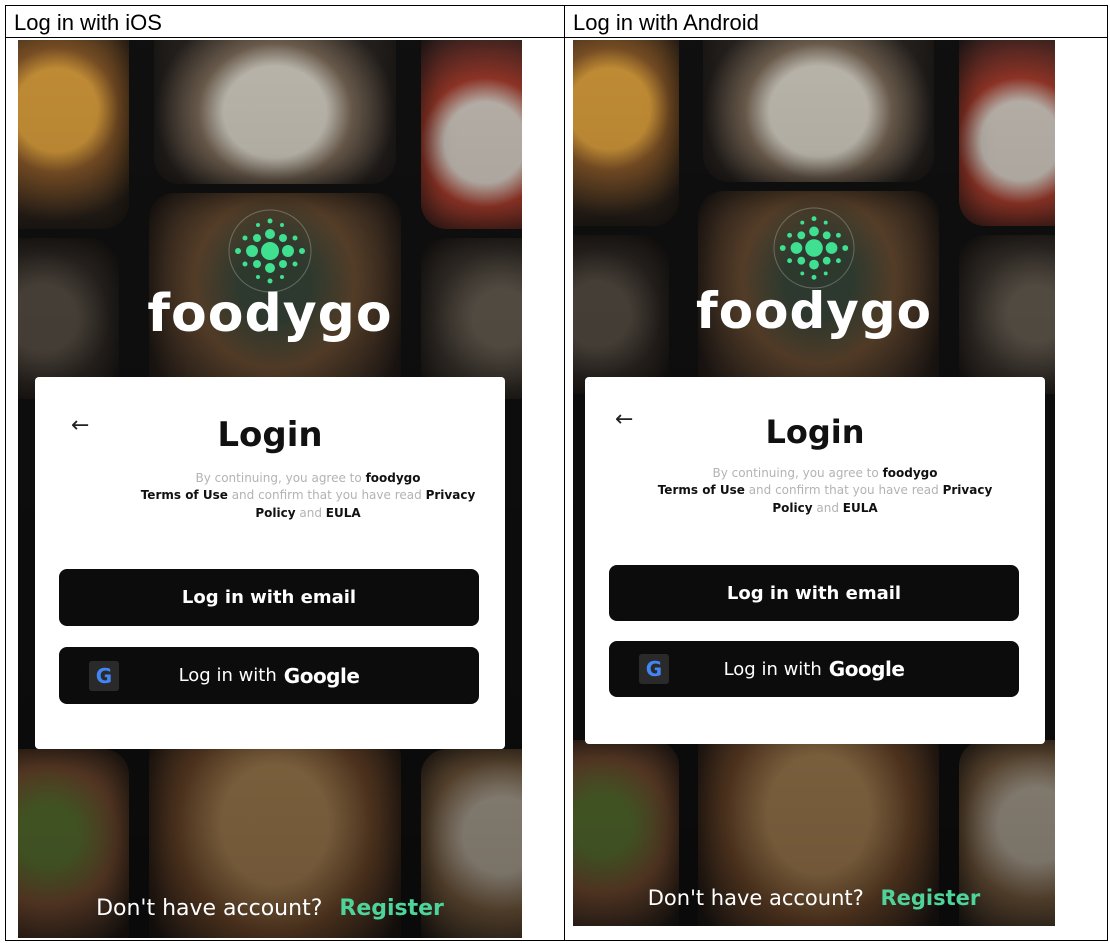 The width and height of the screenshot is (1110, 943). What do you see at coordinates (836, 22) in the screenshot?
I see `android-column-header: Log in with Android` at bounding box center [836, 22].